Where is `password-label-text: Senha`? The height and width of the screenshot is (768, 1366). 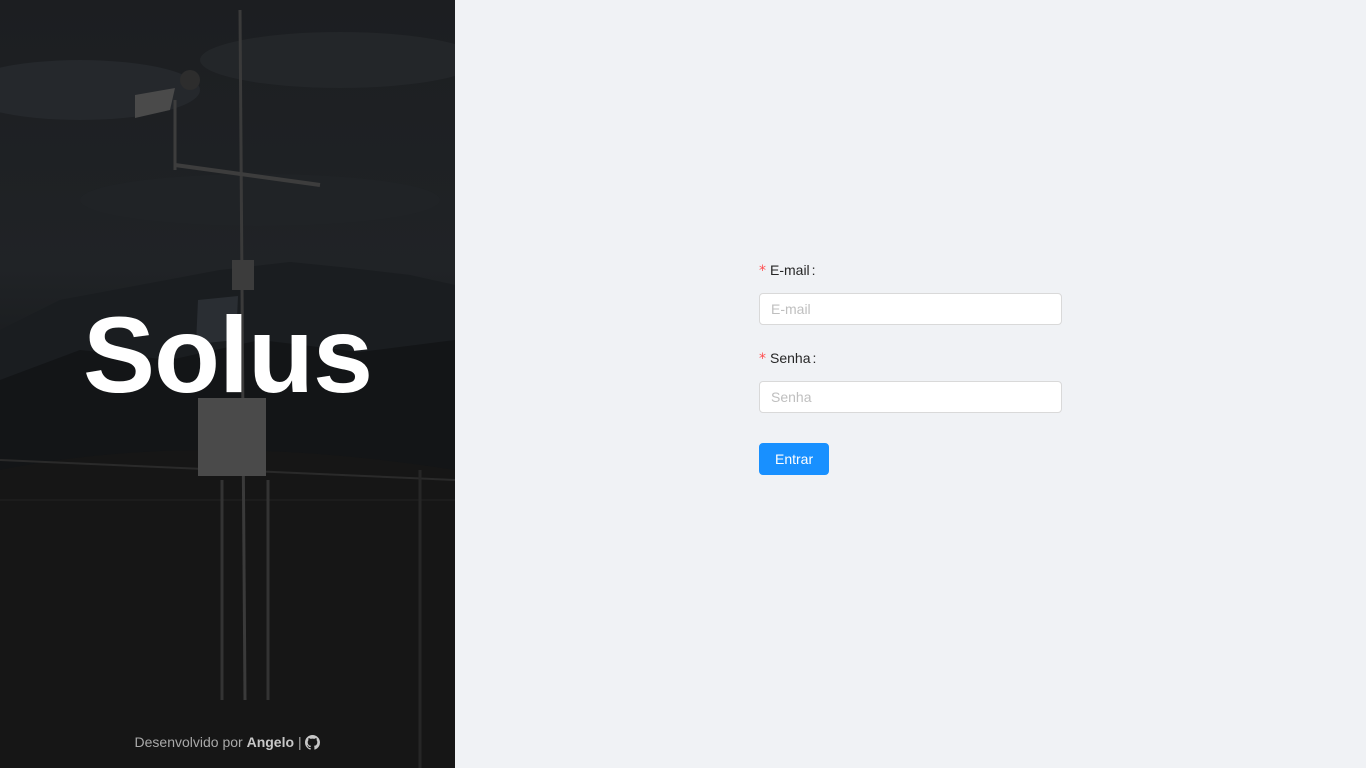 password-label-text: Senha is located at coordinates (790, 358).